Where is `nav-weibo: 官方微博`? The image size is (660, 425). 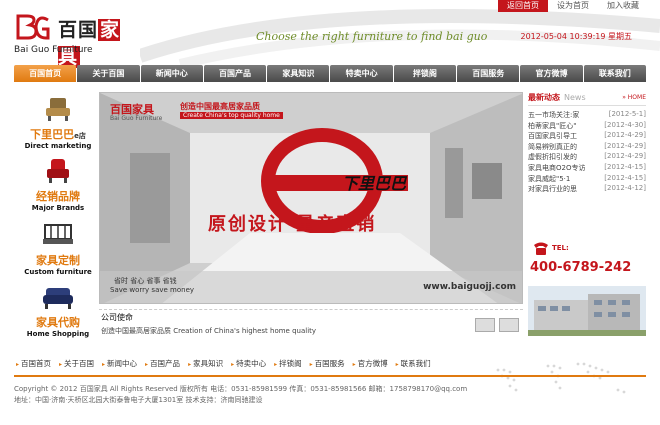 nav-weibo: 官方微博 is located at coordinates (551, 73).